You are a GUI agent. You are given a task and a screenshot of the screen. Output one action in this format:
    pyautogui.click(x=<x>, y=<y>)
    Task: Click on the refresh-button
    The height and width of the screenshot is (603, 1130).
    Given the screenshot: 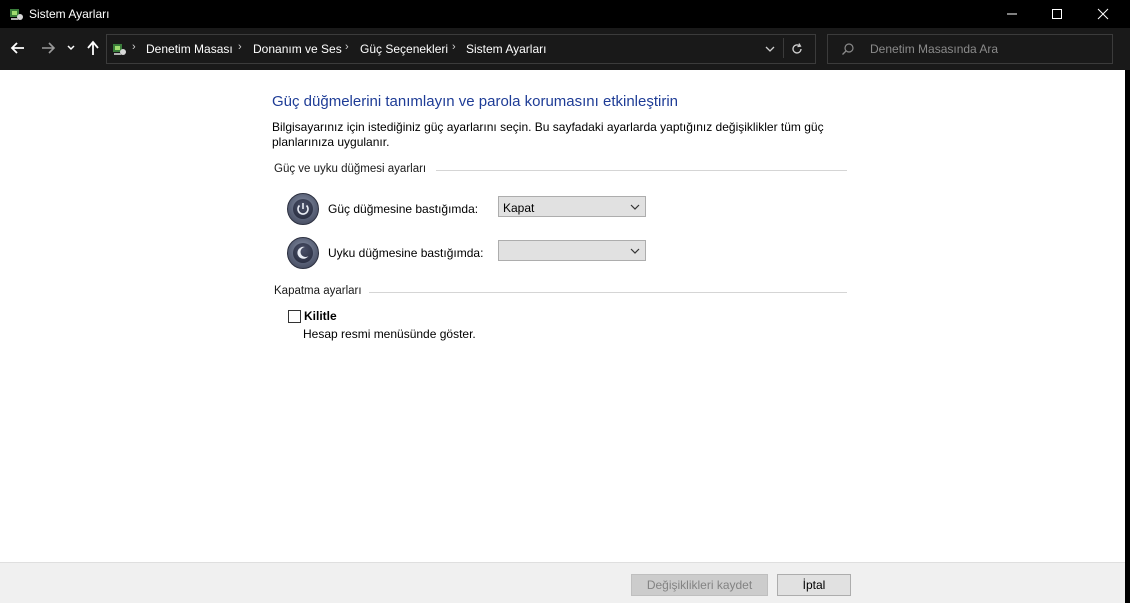 What is the action you would take?
    pyautogui.click(x=798, y=48)
    